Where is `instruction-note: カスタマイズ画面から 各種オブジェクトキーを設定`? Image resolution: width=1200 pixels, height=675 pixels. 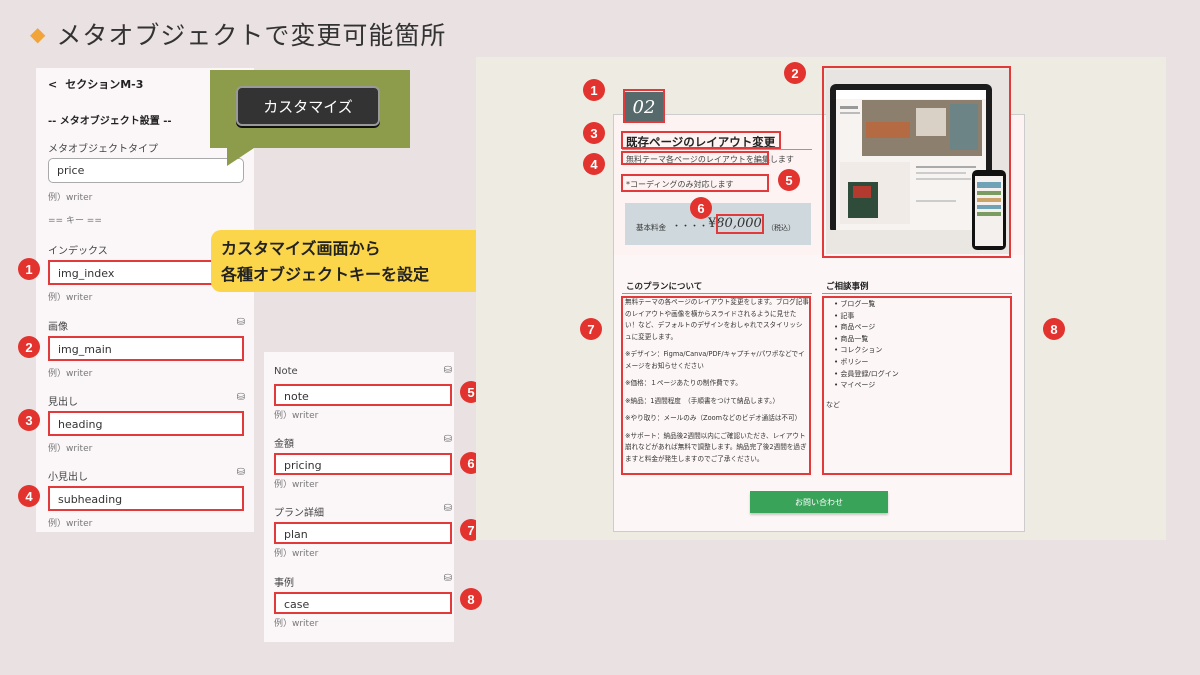
instruction-note: カスタマイズ画面から 各種オブジェクトキーを設定 is located at coordinates (355, 261).